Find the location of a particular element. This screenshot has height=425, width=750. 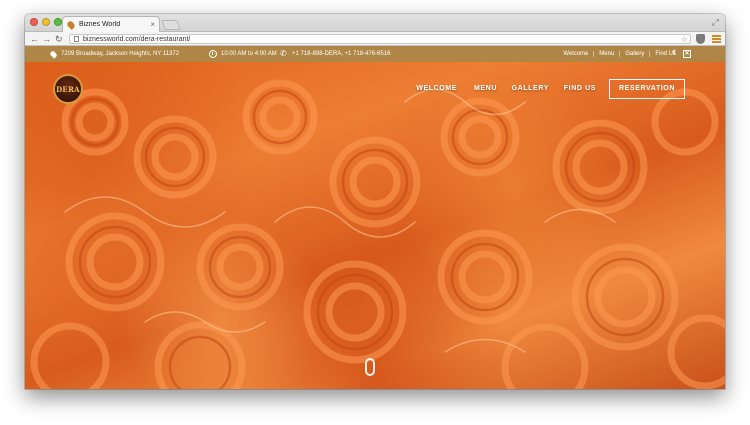

nav-welcome: WELCOME is located at coordinates (436, 89).